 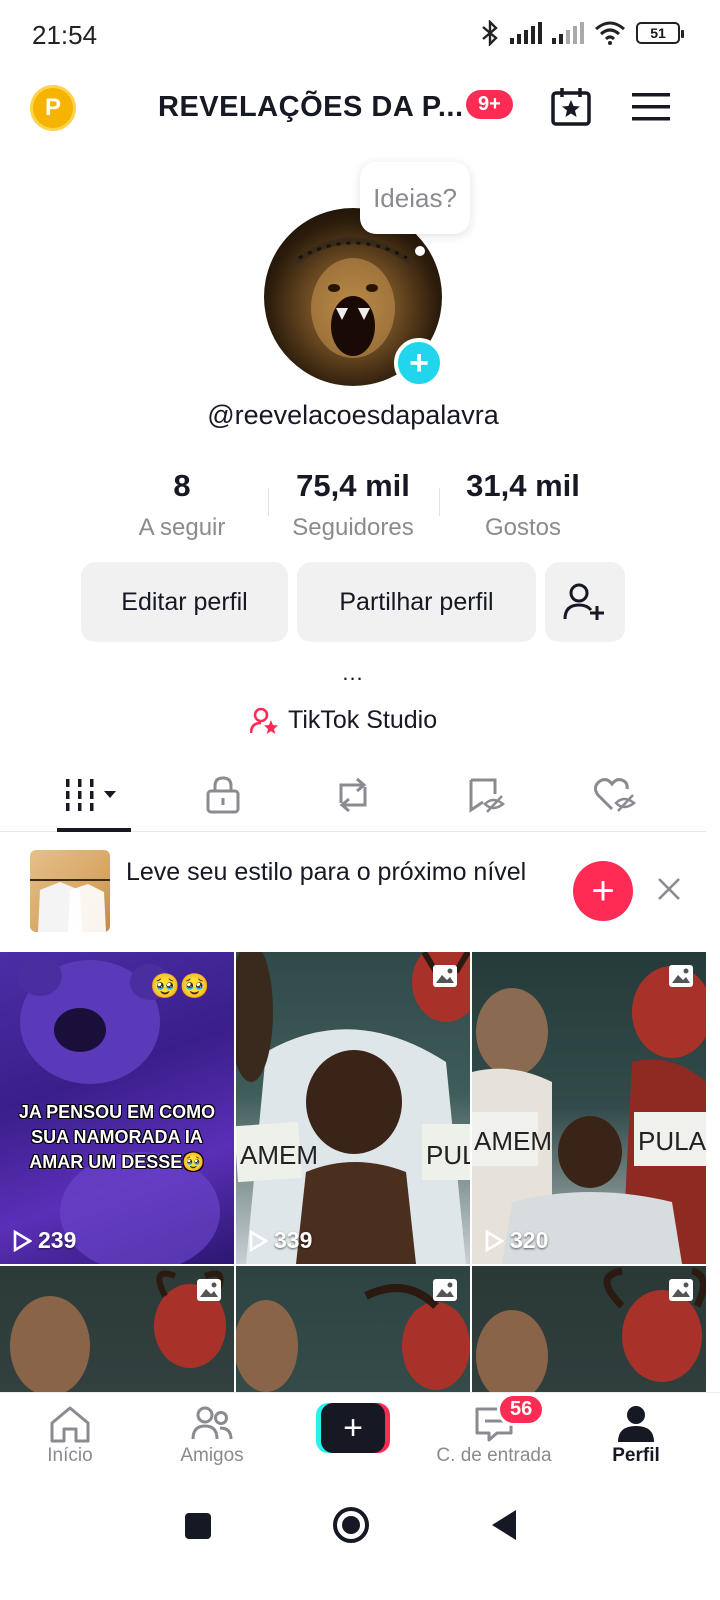 What do you see at coordinates (360, 35) in the screenshot?
I see `status-bar: 21:54 51` at bounding box center [360, 35].